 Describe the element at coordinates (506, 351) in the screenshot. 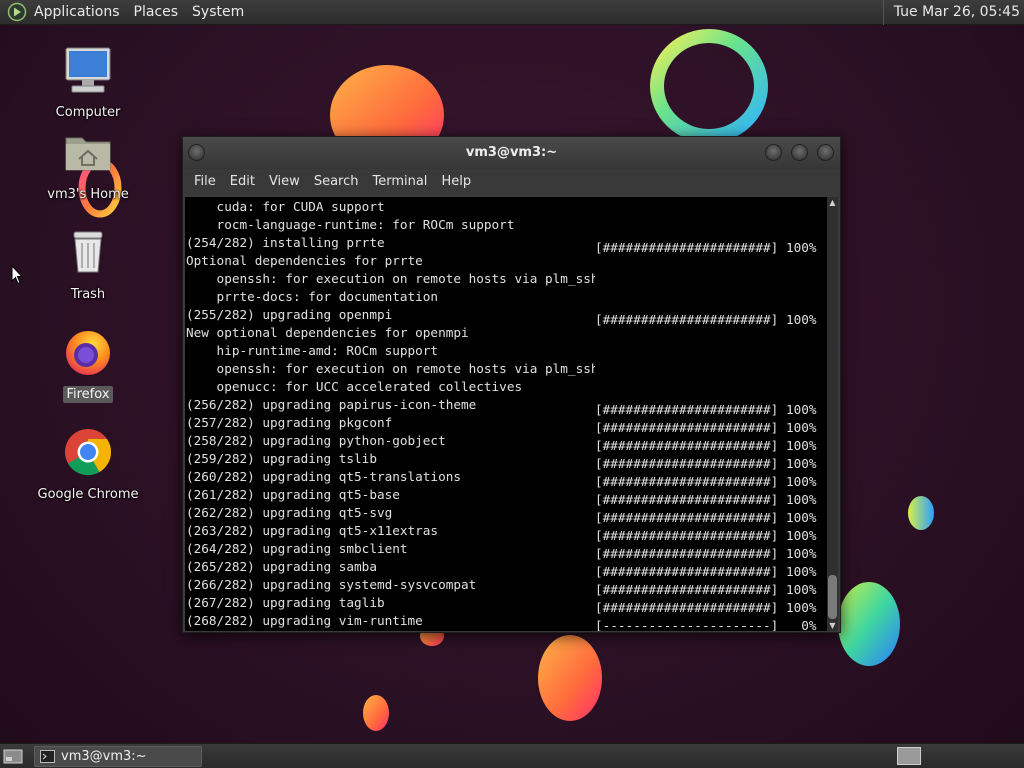

I see `terminal-line: hip-runtime-amd: ROCm support` at that location.